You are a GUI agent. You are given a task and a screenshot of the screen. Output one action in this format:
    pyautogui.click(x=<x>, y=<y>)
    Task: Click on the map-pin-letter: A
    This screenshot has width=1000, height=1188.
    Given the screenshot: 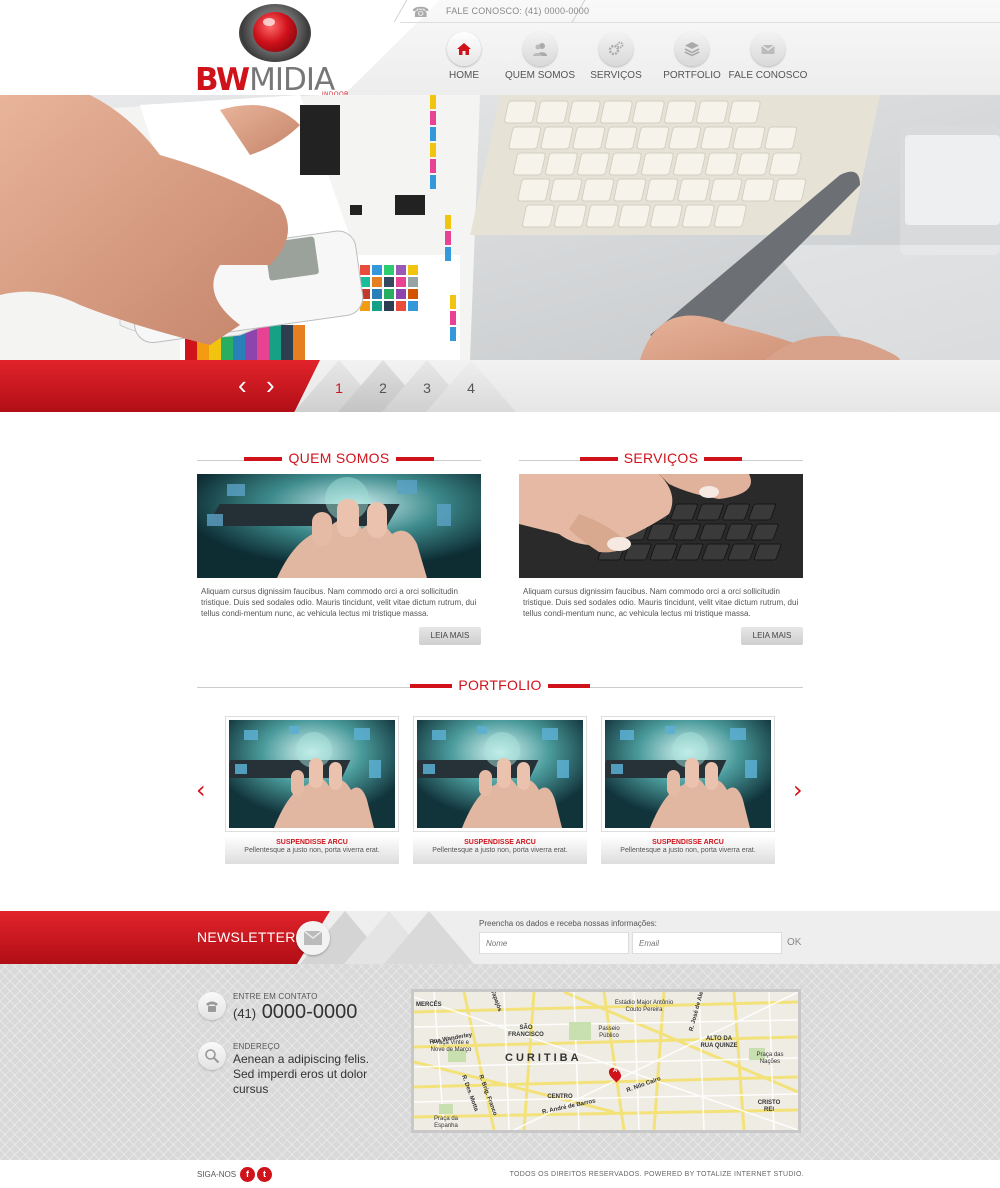 What is the action you would take?
    pyautogui.click(x=615, y=1071)
    